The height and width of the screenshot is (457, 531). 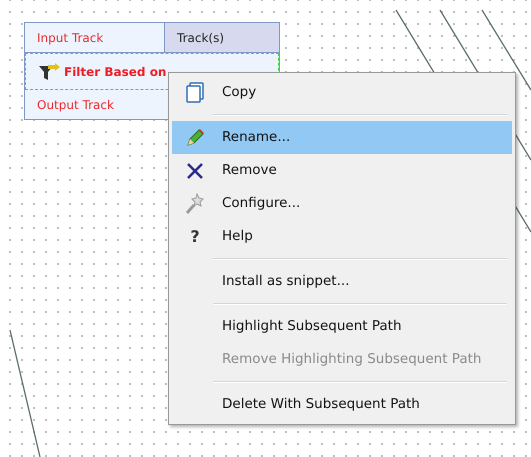 What do you see at coordinates (70, 38) in the screenshot?
I see `input-port-label: Input Track` at bounding box center [70, 38].